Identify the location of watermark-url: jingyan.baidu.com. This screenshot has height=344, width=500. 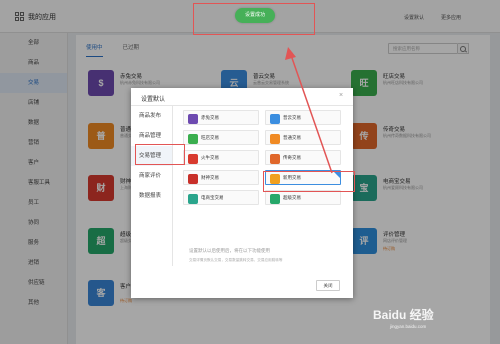
(408, 326).